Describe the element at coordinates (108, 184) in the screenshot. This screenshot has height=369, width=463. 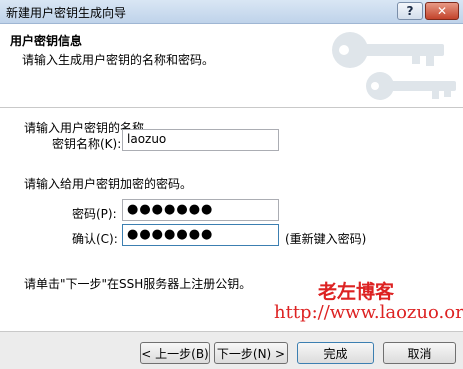
I see `password-prompt: 请输入给用户密钥加密的密码。` at that location.